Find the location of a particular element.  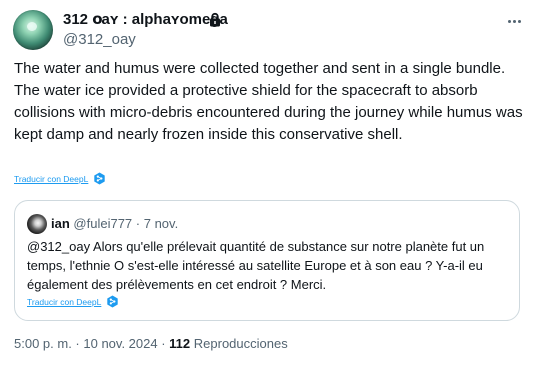

quote-header: ian @fulei777 · 7 nov. is located at coordinates (114, 224).